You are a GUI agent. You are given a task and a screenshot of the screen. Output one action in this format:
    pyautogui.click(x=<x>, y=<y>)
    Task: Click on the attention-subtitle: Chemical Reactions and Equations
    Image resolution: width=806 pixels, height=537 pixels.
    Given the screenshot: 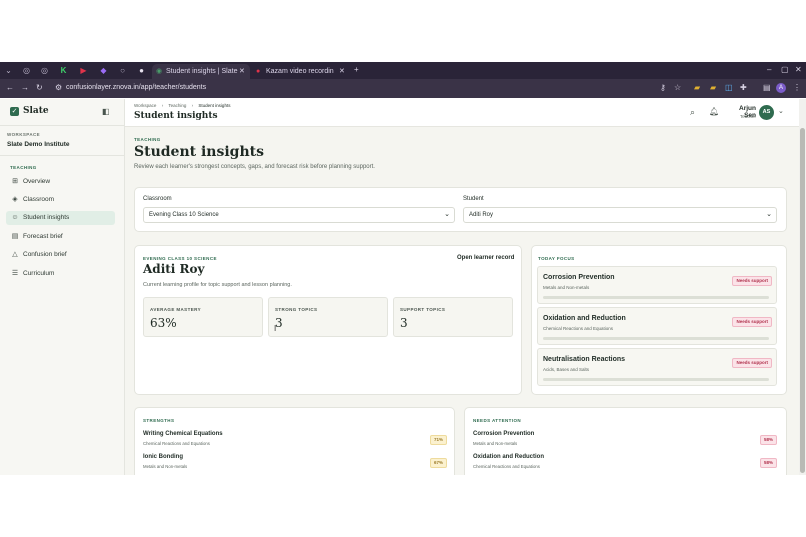 What is the action you would take?
    pyautogui.click(x=506, y=466)
    